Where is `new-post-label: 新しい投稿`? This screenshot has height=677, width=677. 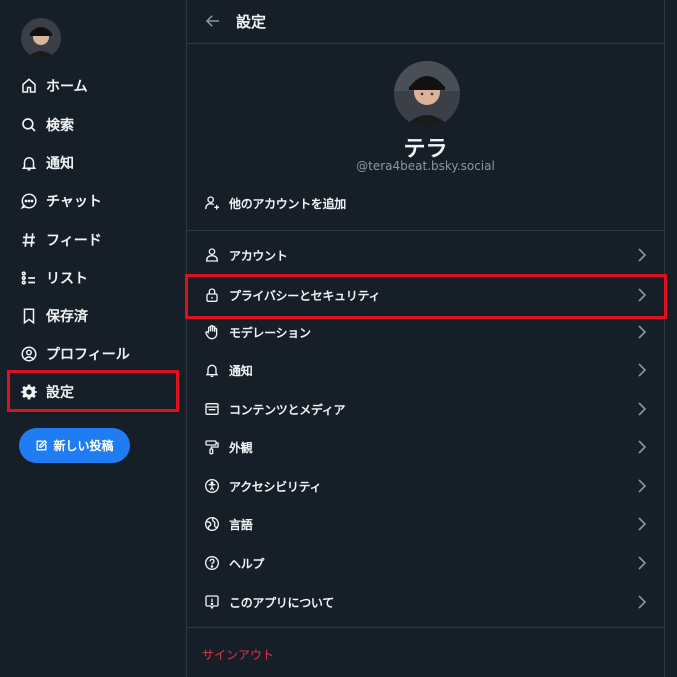
new-post-label: 新しい投稿 is located at coordinates (83, 446).